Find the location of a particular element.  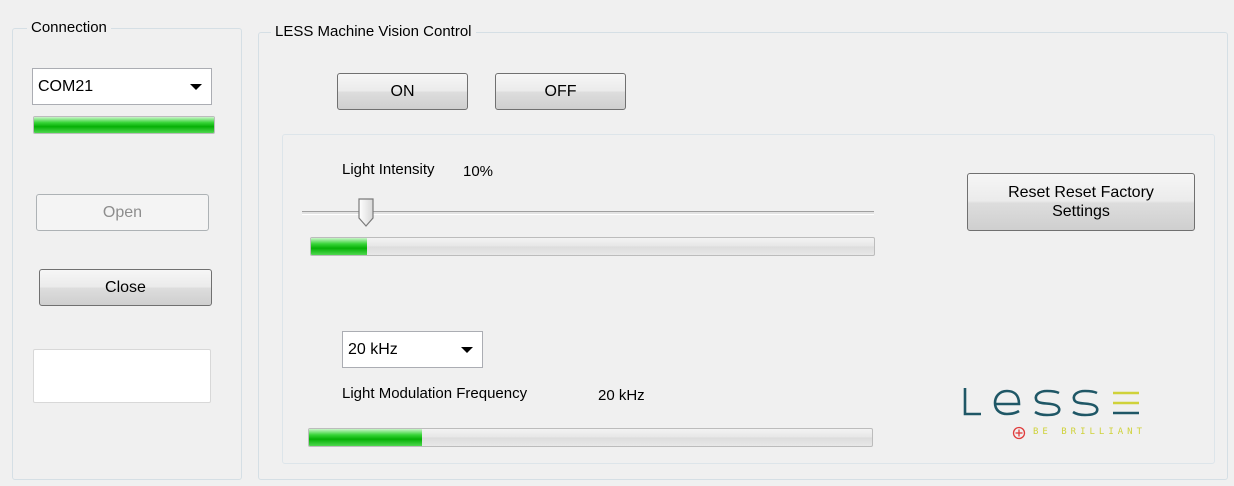

slider-track is located at coordinates (588, 213).